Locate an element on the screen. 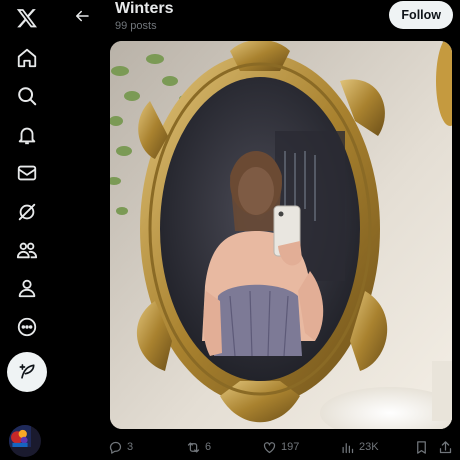 This screenshot has height=460, width=460. arrow-left-icon is located at coordinates (82, 16).